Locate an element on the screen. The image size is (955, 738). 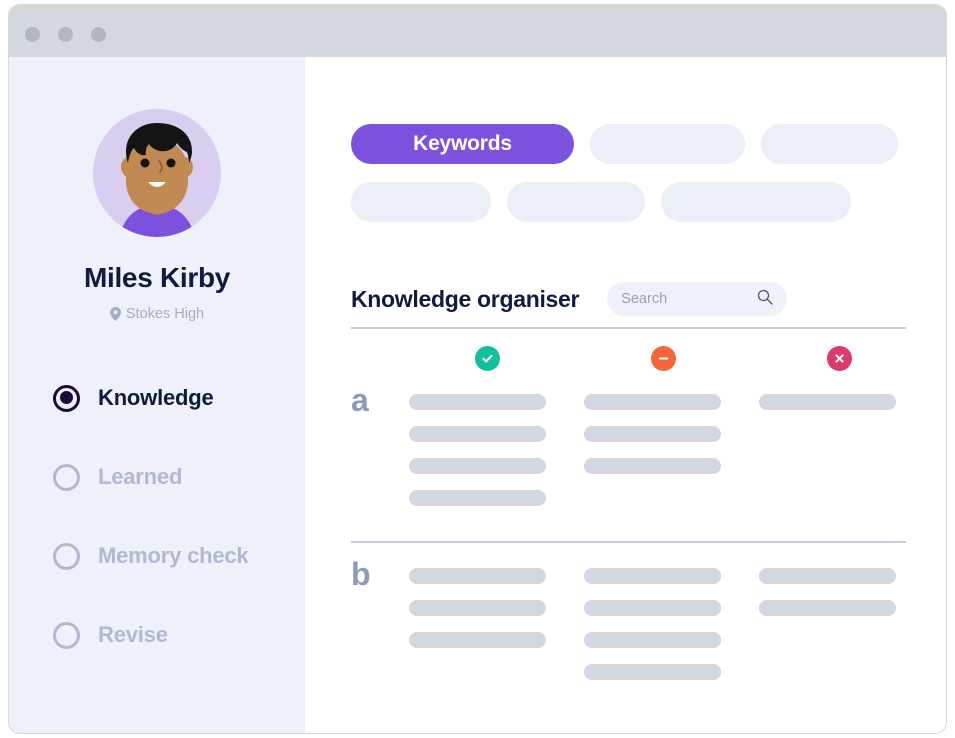
section-header: Knowledge organiser Search is located at coordinates (569, 299).